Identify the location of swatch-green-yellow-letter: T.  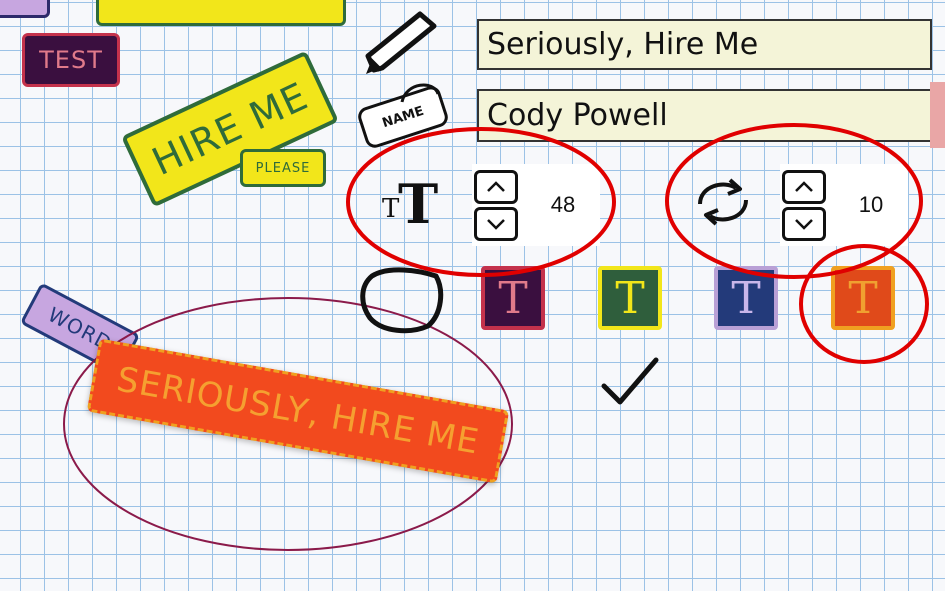
(630, 298).